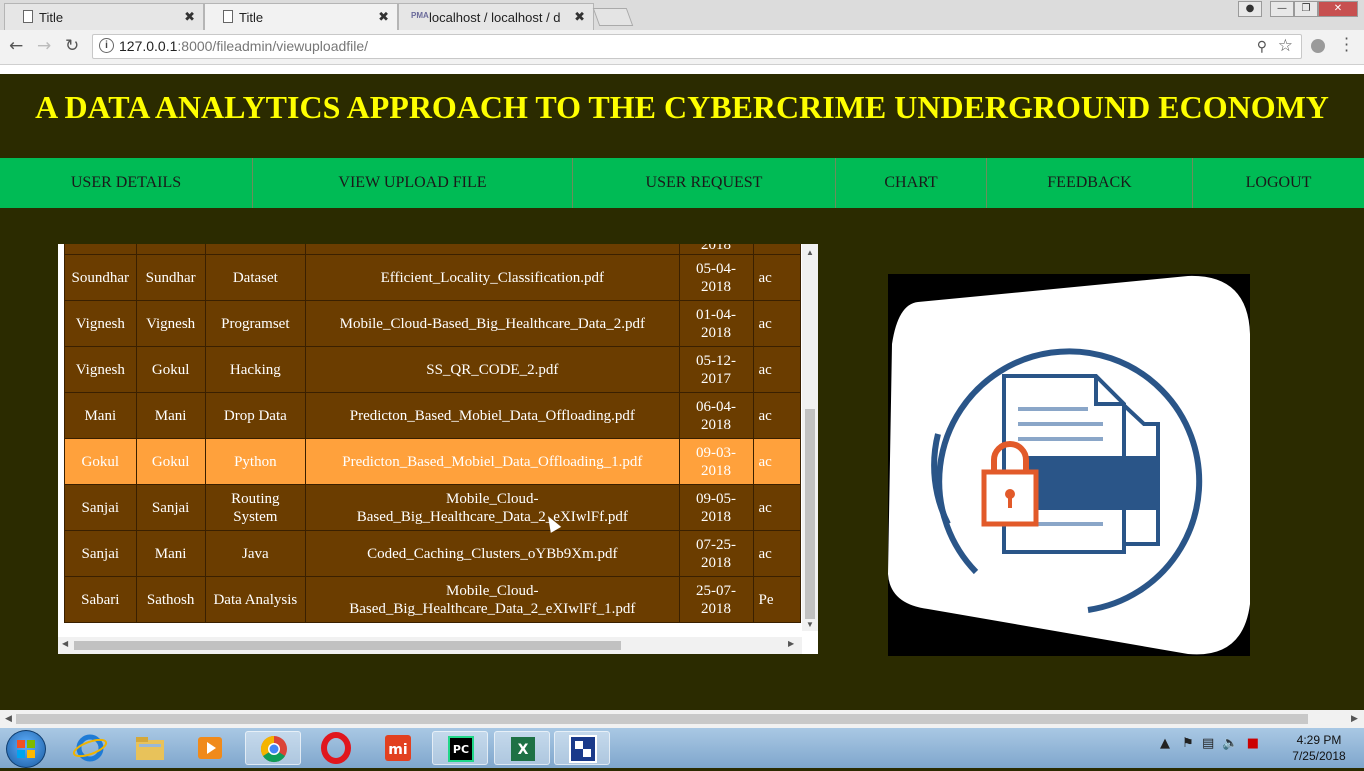  What do you see at coordinates (682, 69) in the screenshot?
I see `page-top-strip` at bounding box center [682, 69].